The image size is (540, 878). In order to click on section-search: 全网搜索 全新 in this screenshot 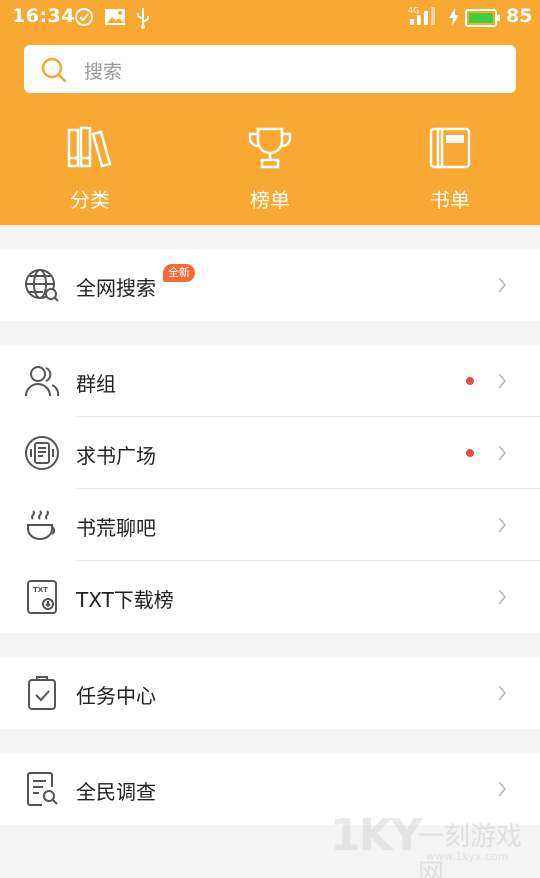, I will do `click(270, 285)`.